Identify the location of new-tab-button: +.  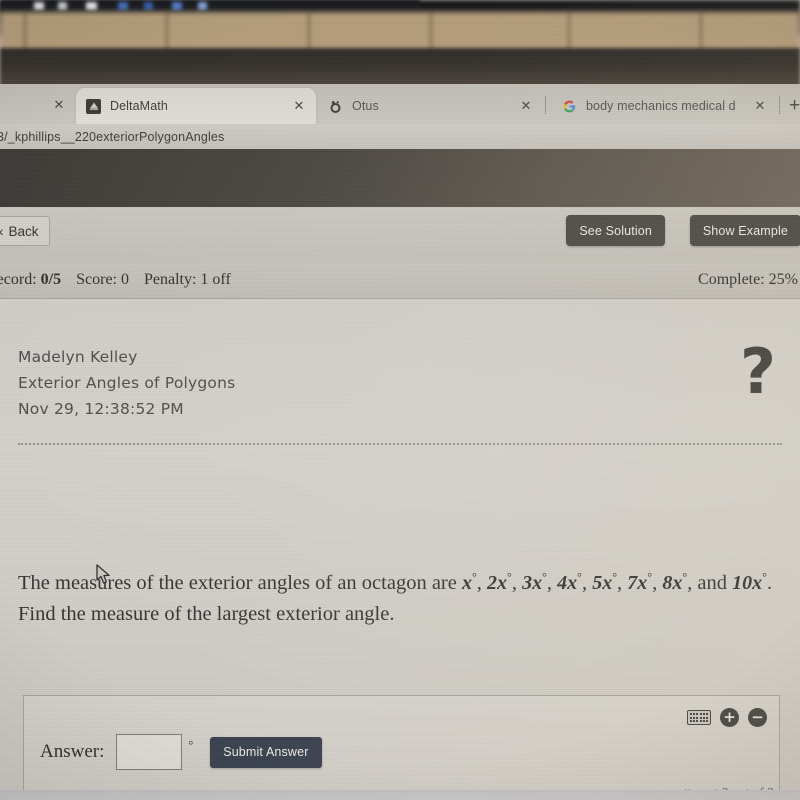
(794, 106).